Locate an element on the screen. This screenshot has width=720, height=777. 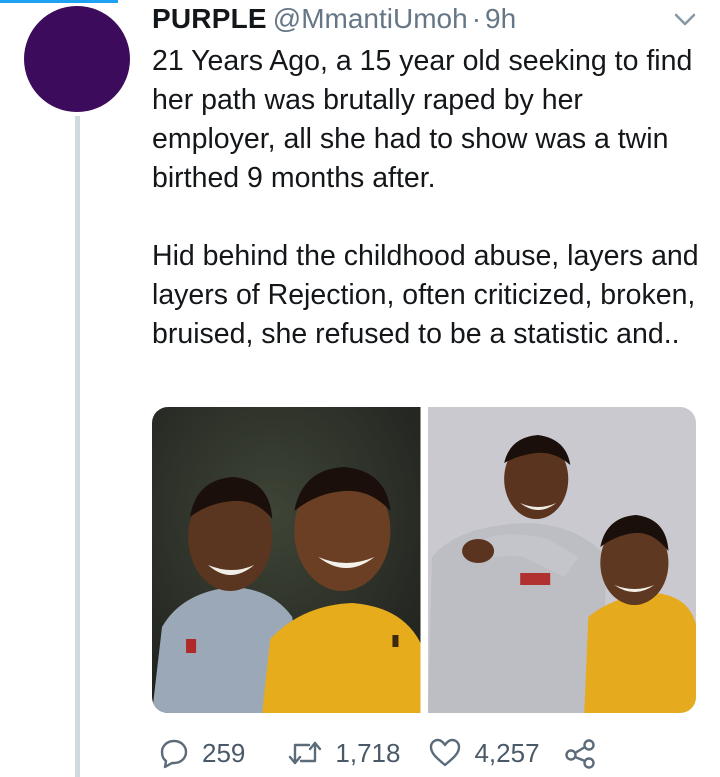
reply-icon is located at coordinates (174, 754).